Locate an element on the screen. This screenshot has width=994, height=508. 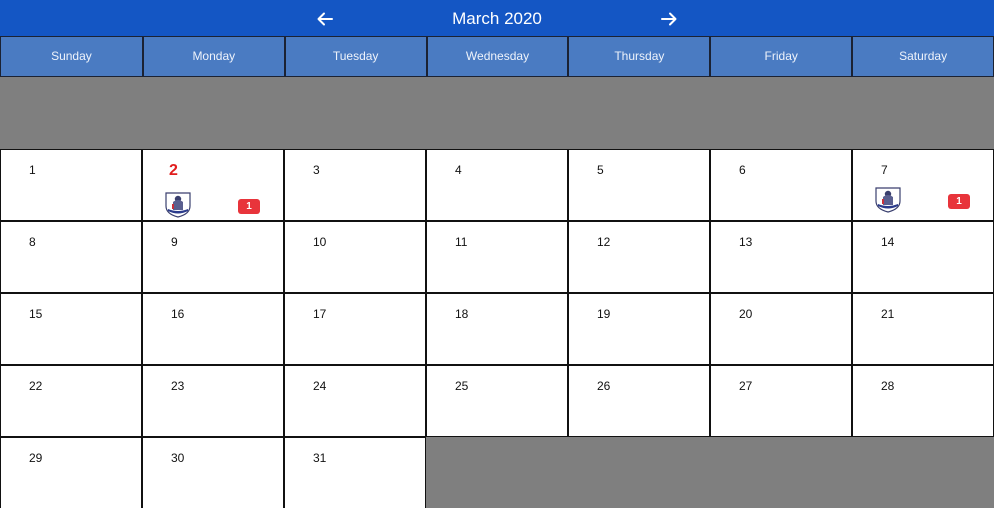
day-cell: 29 is located at coordinates (71, 472).